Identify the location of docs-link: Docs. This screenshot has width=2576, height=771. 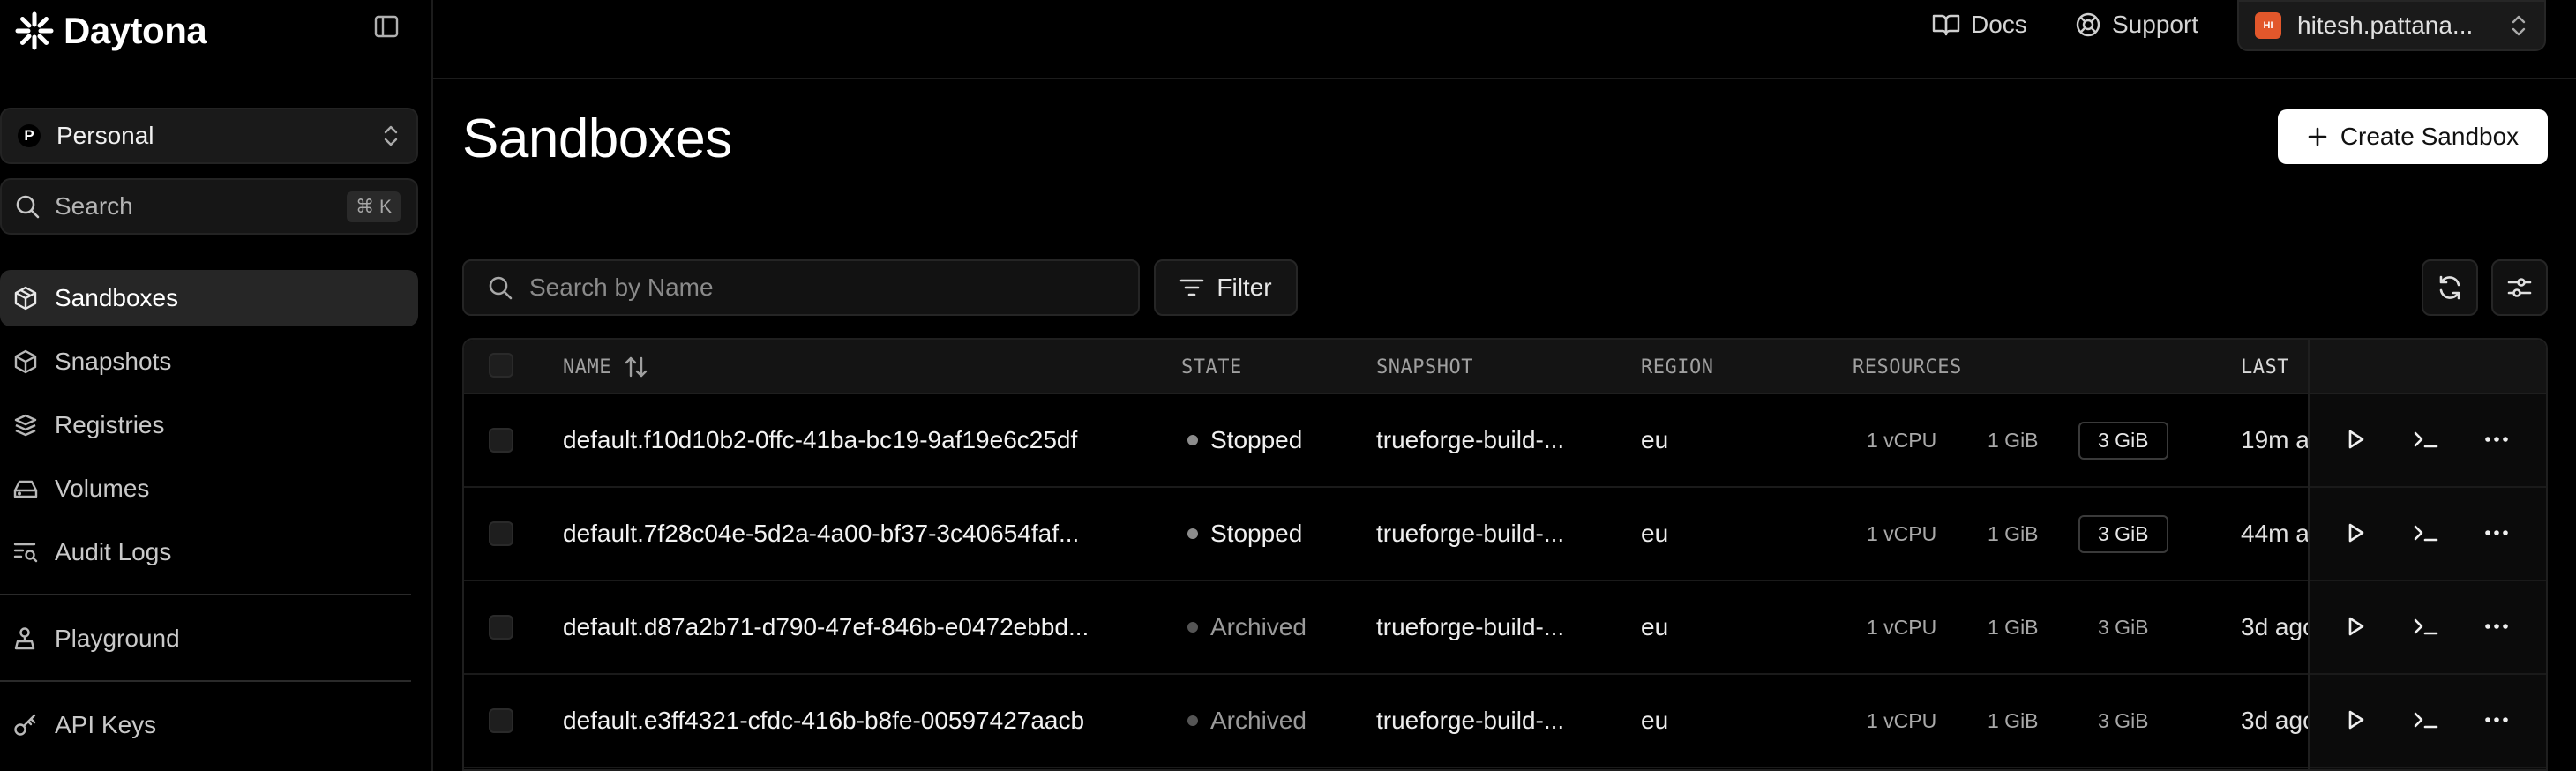
(1980, 24).